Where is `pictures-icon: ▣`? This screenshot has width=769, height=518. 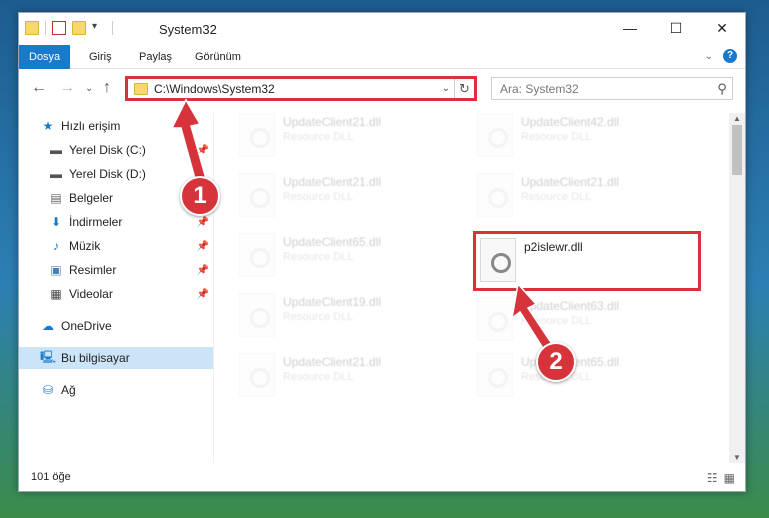
pictures-icon: ▣ is located at coordinates (56, 270).